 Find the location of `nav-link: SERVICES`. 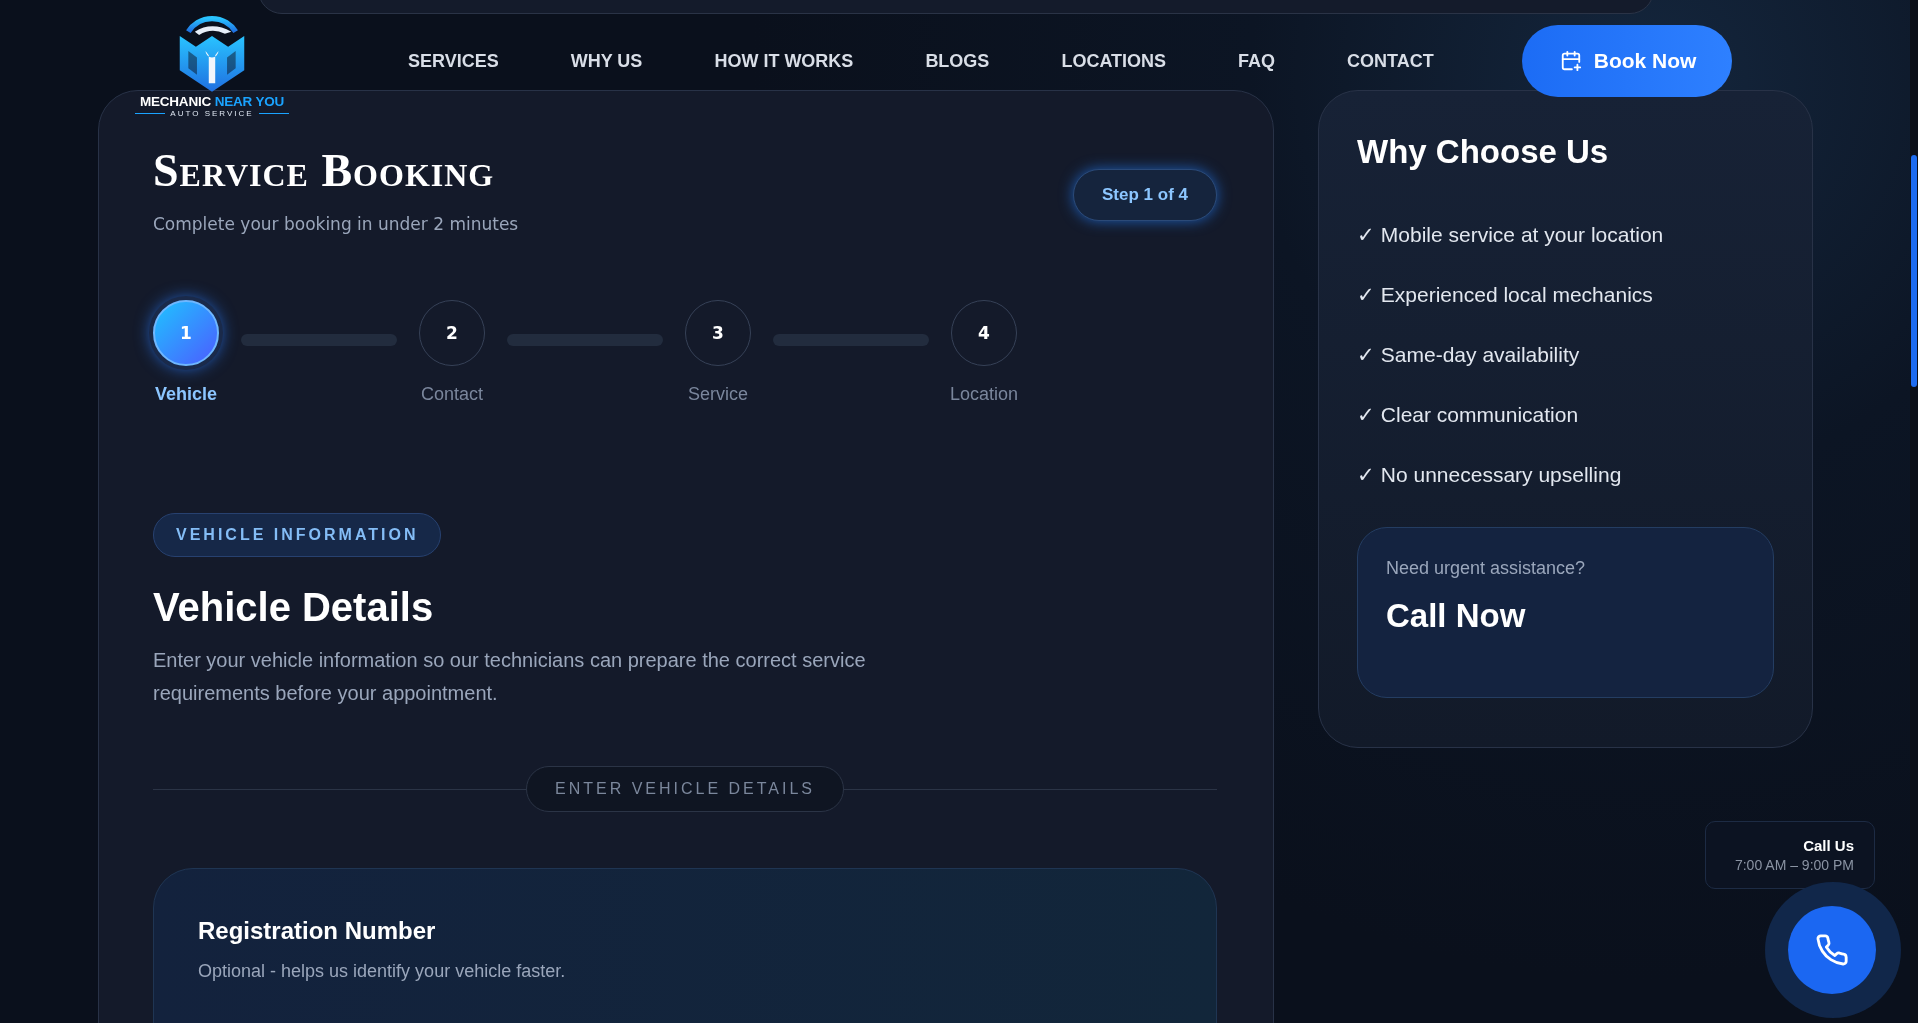

nav-link: SERVICES is located at coordinates (453, 61).